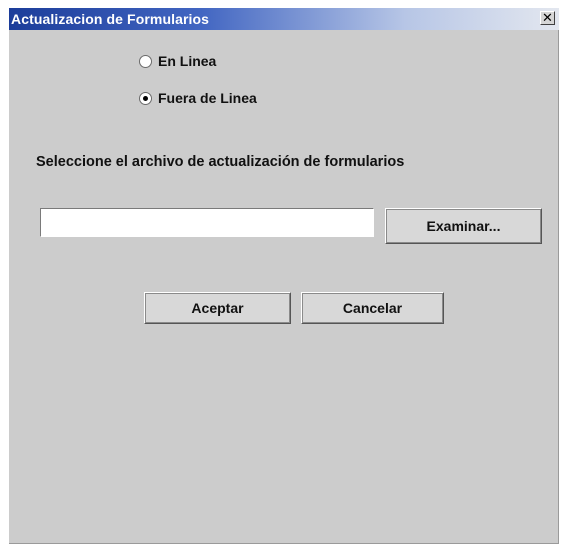  I want to click on radio-offline-option: Fuera de Linea, so click(198, 98).